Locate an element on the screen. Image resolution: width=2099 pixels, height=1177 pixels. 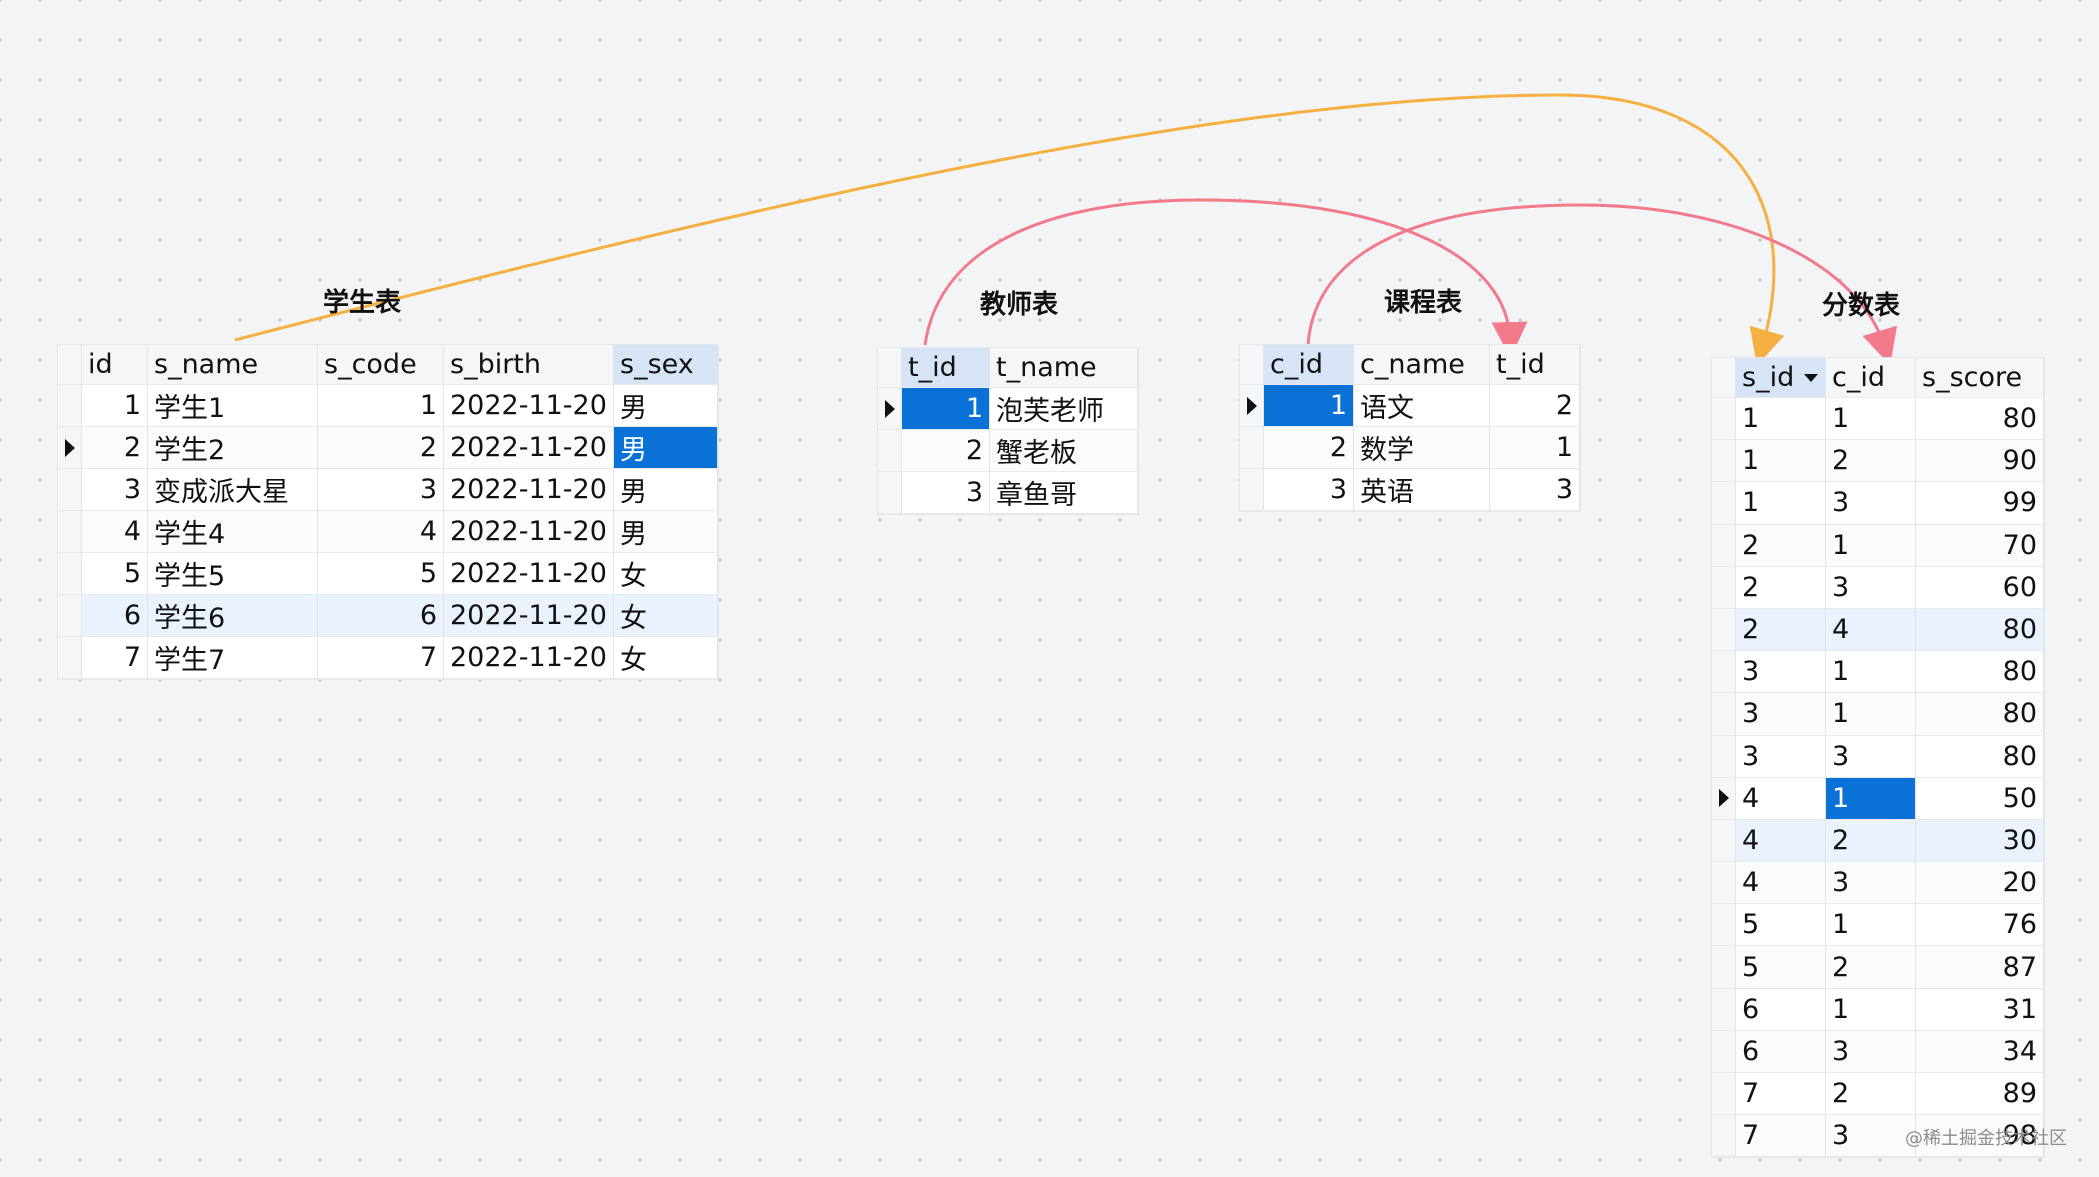
table-cell: 学生6 is located at coordinates (233, 616).